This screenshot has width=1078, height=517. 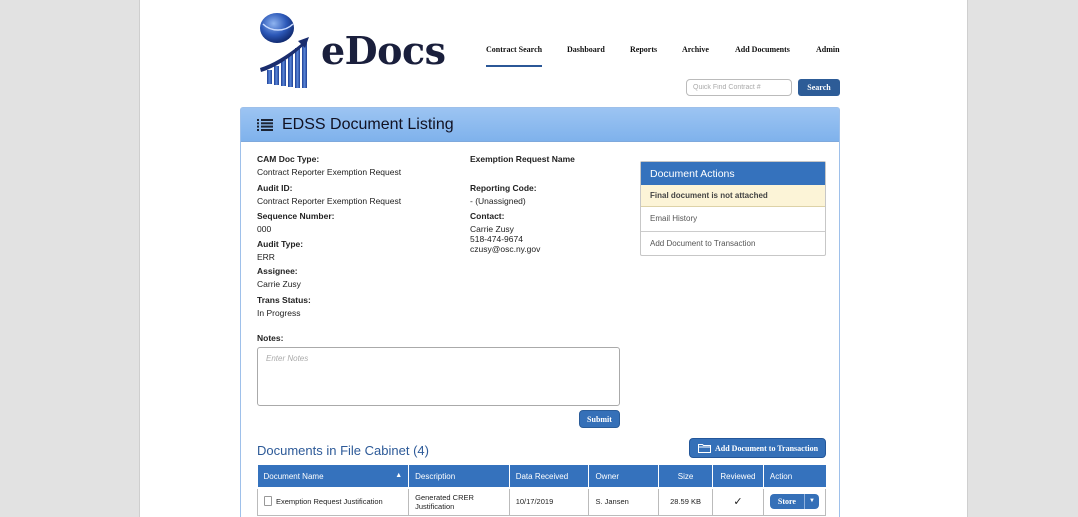 What do you see at coordinates (794, 477) in the screenshot?
I see `col-action: Action` at bounding box center [794, 477].